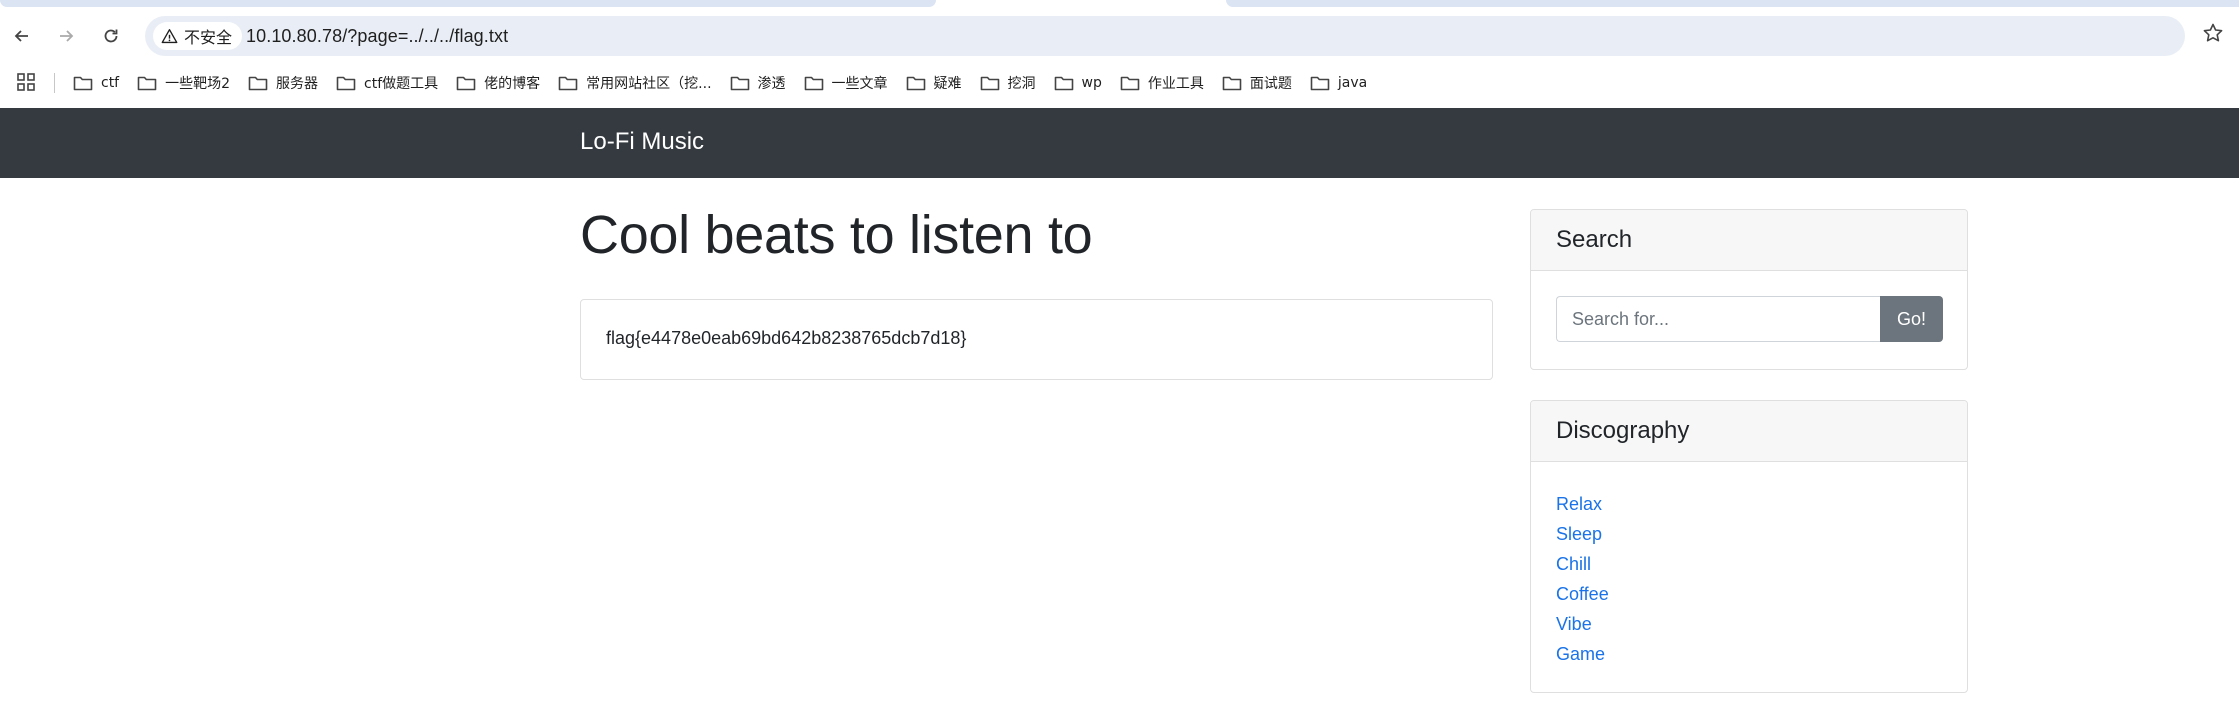 The height and width of the screenshot is (709, 2239). I want to click on flag-text: flag{e4478e0eab69bd642b8238765dcb7d18}, so click(786, 338).